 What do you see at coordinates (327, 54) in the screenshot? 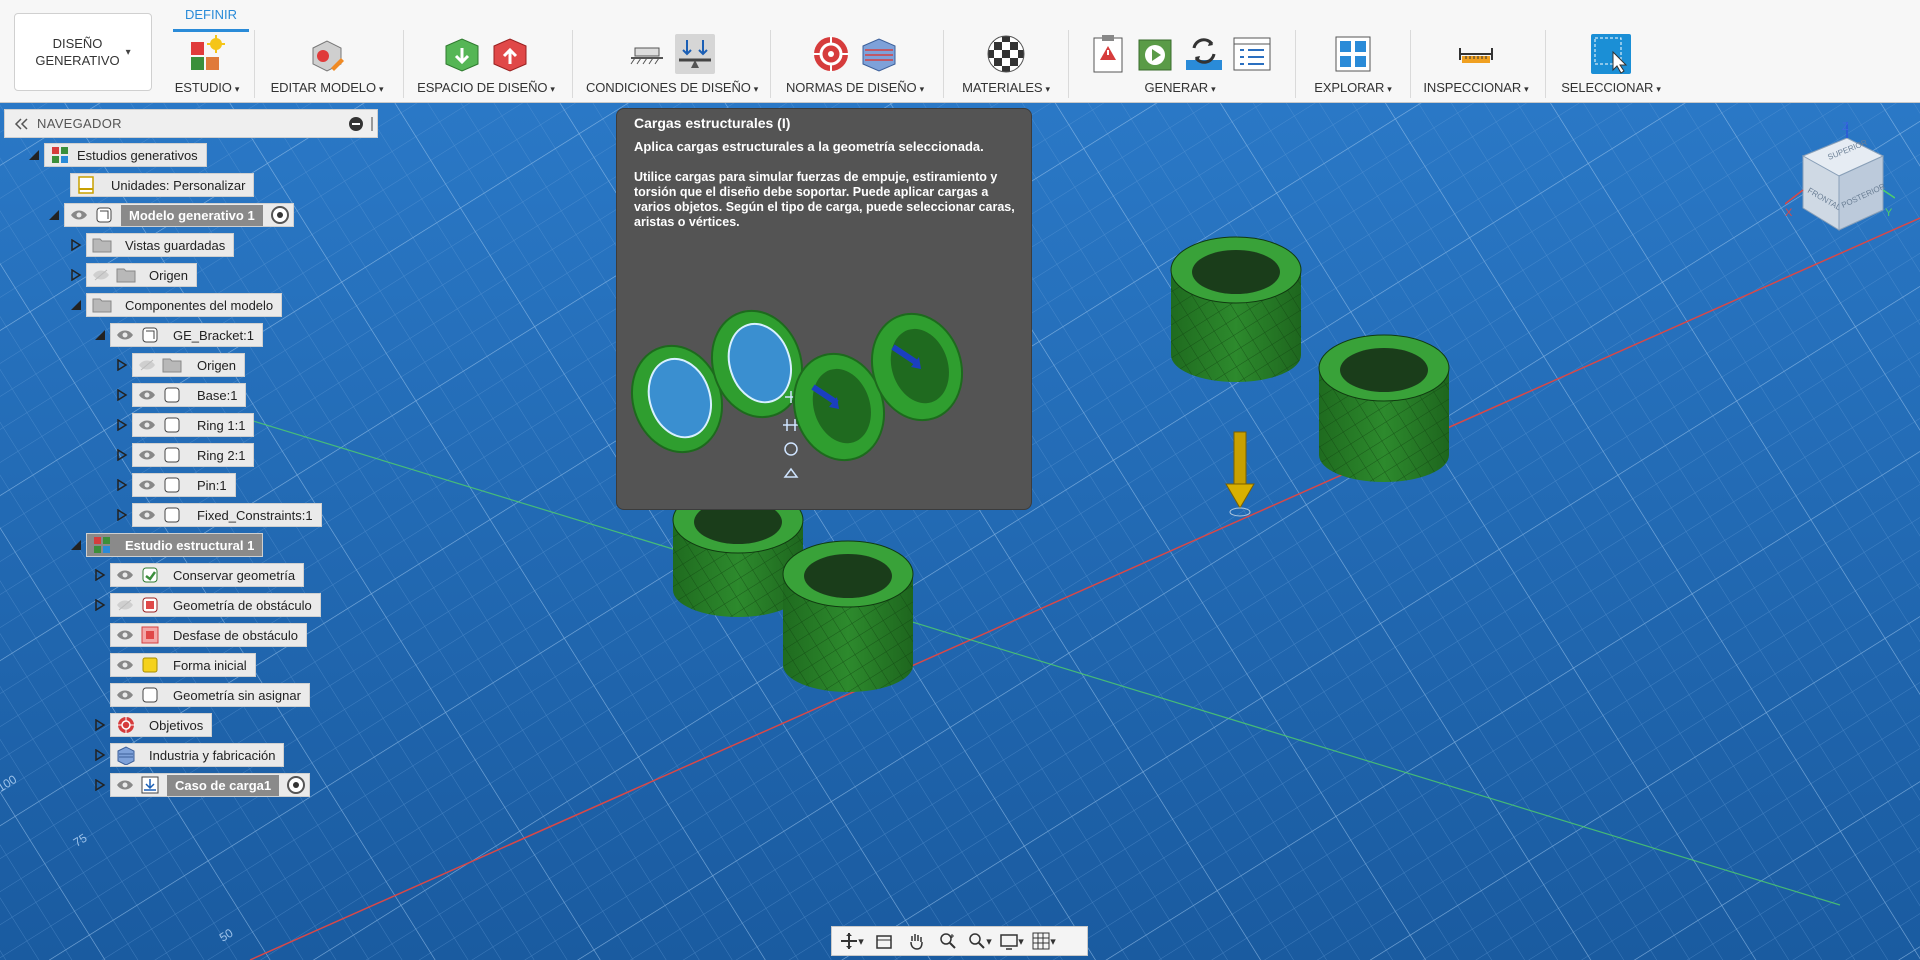
I see `edit-model-icon` at bounding box center [327, 54].